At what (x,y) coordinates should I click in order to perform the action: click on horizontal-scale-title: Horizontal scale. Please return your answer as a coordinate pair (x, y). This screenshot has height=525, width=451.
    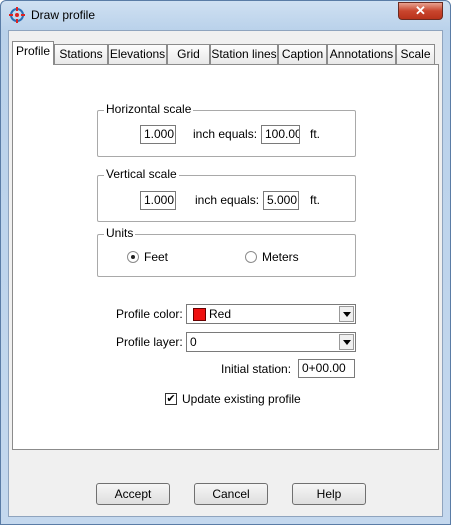
    Looking at the image, I should click on (149, 109).